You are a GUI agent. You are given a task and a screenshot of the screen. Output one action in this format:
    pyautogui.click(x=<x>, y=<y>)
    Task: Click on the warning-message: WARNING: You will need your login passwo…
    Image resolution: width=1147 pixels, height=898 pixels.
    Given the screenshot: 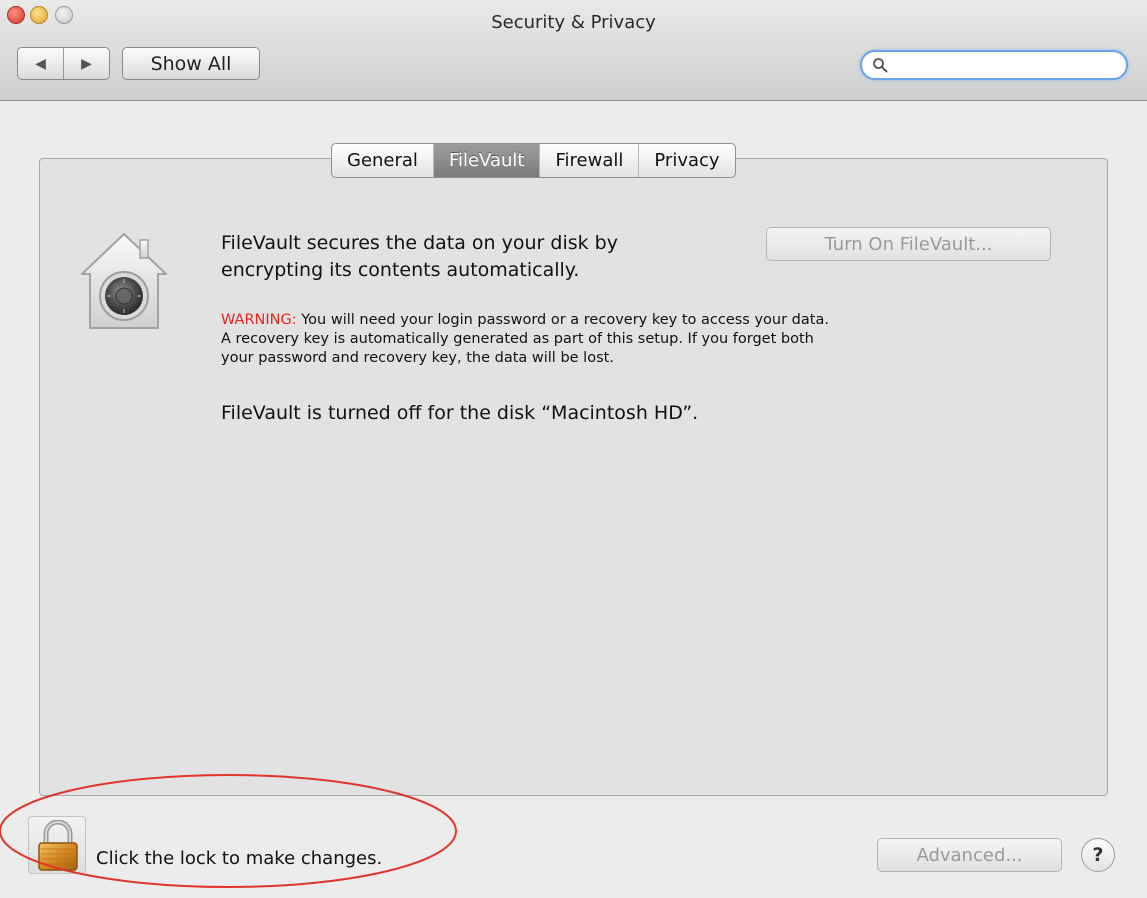 What is the action you would take?
    pyautogui.click(x=621, y=339)
    